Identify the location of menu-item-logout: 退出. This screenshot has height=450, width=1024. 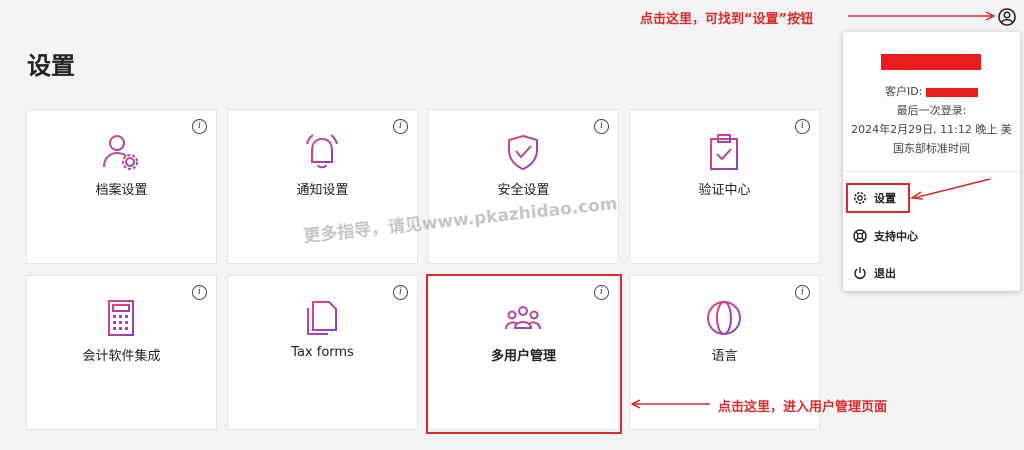
(874, 273).